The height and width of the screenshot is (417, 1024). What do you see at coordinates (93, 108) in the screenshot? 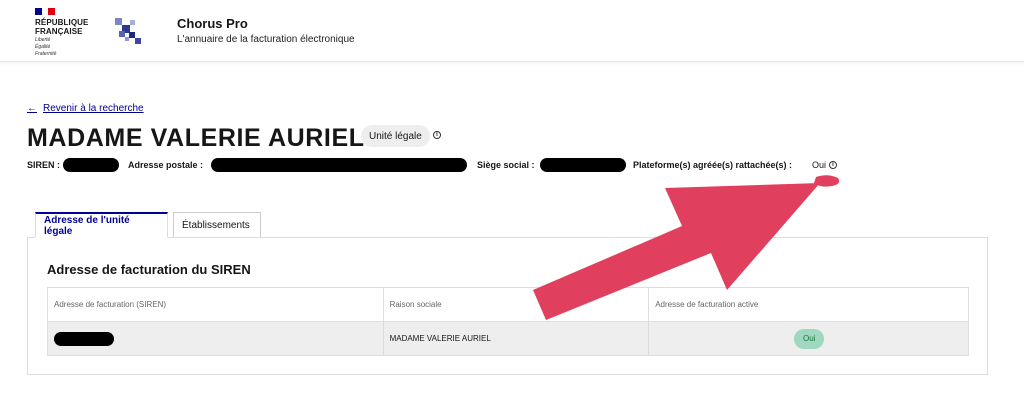
I see `back-link-label: Revenir à la recherche` at bounding box center [93, 108].